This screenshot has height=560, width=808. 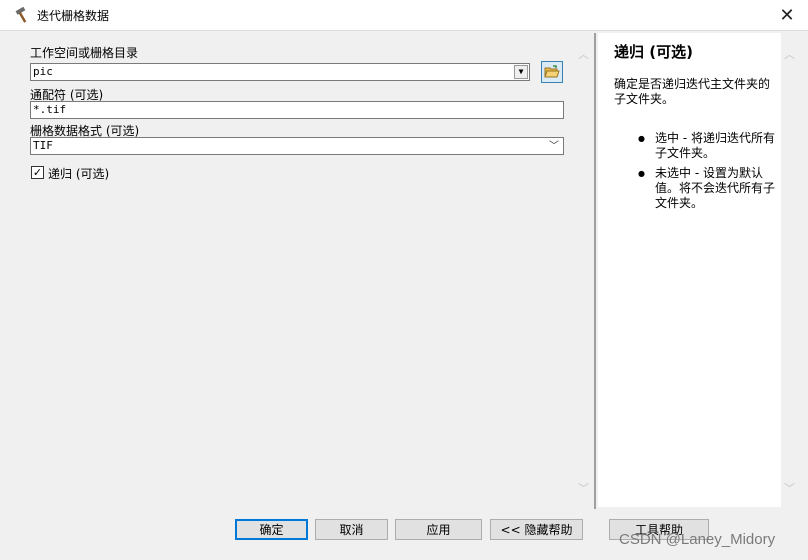 What do you see at coordinates (21, 14) in the screenshot?
I see `hammer-icon` at bounding box center [21, 14].